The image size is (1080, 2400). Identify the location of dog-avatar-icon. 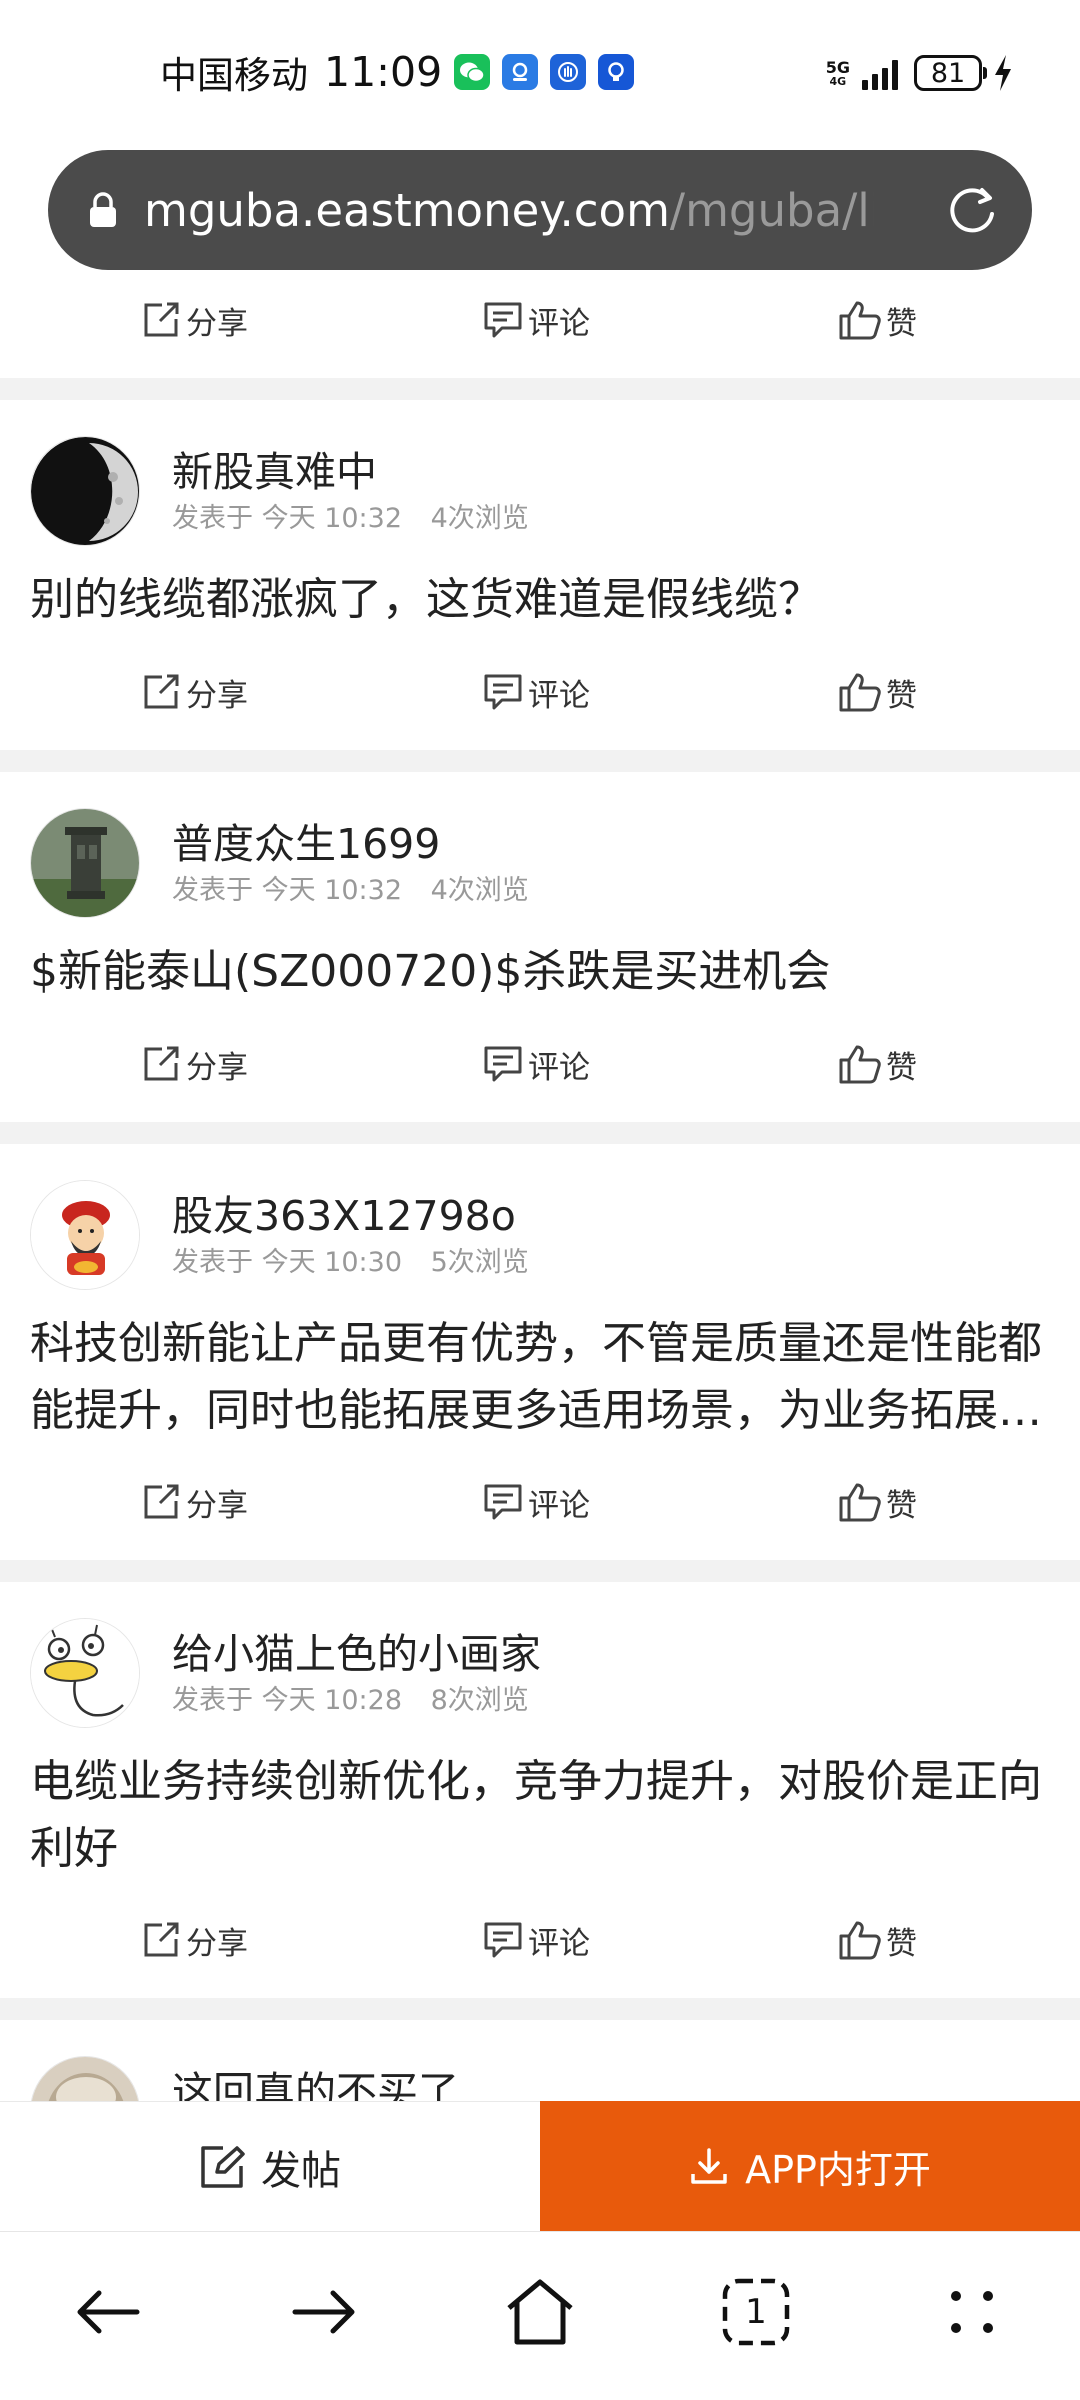
(85, 2079).